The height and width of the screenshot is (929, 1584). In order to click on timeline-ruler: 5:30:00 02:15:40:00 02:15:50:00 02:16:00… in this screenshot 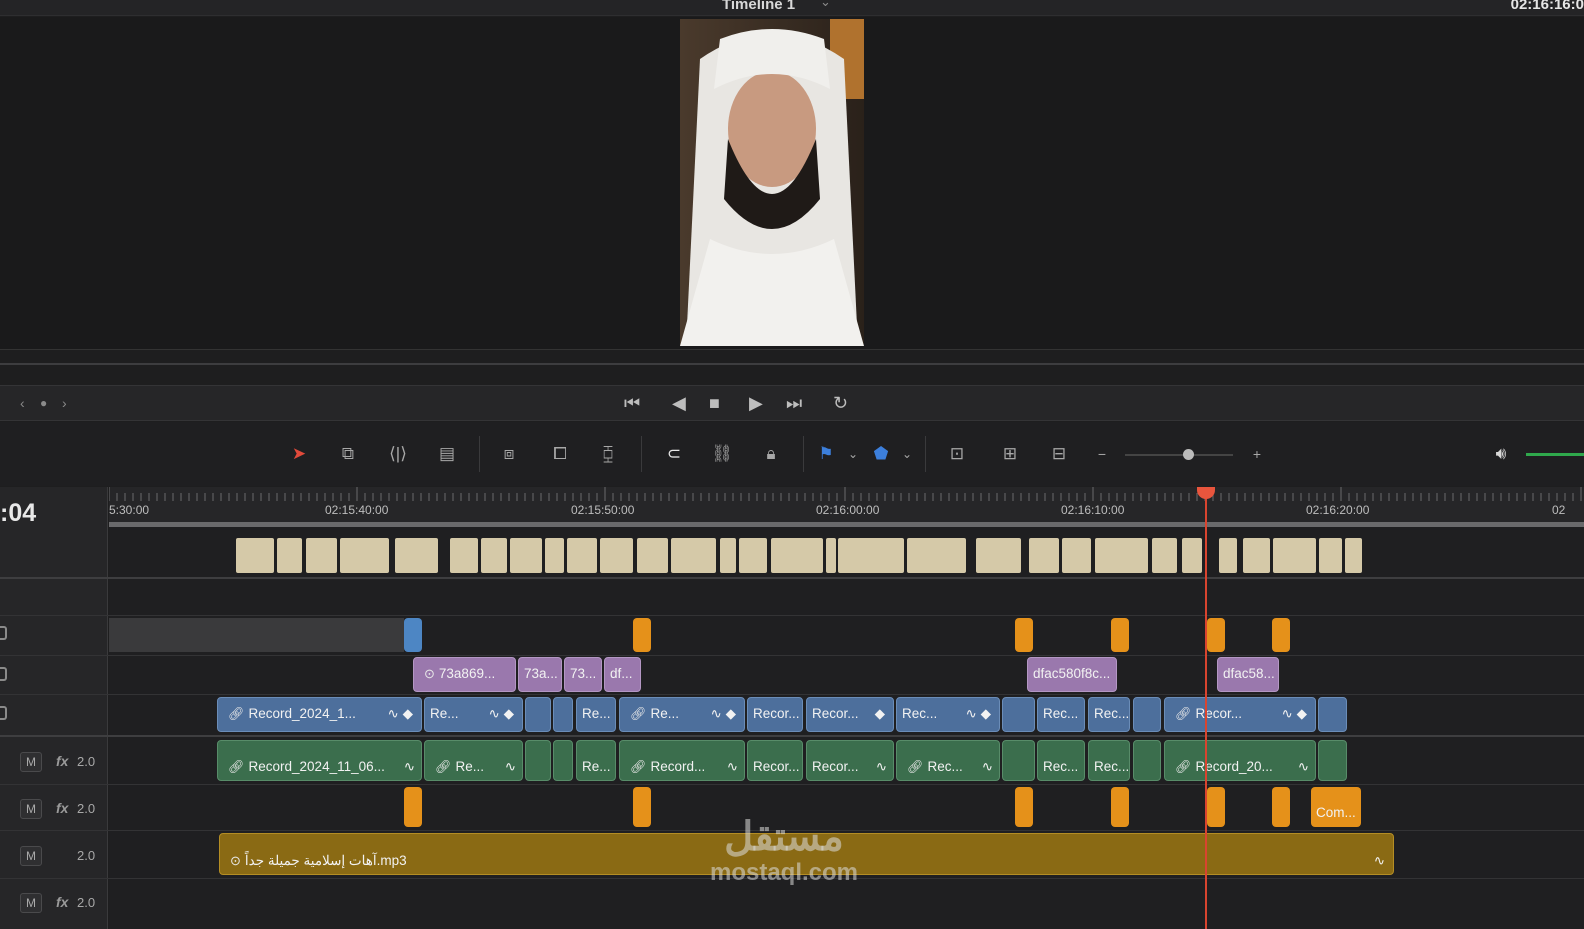, I will do `click(846, 507)`.